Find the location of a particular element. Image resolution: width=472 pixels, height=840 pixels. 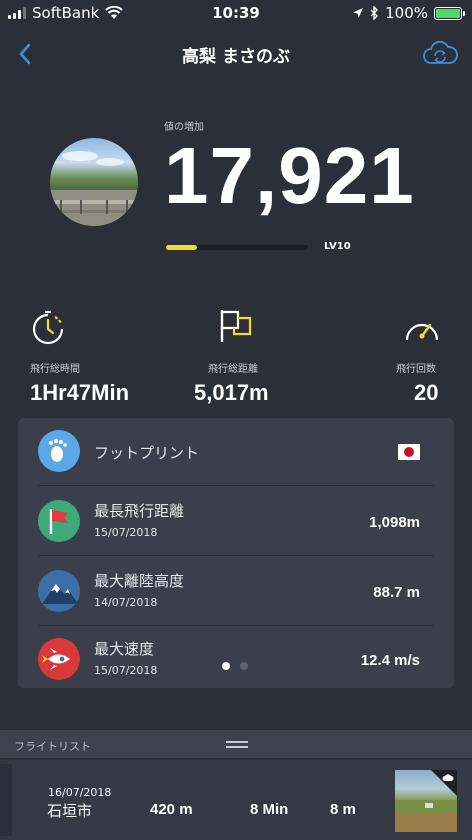

record-title: 最長飛行距離 is located at coordinates (139, 511).